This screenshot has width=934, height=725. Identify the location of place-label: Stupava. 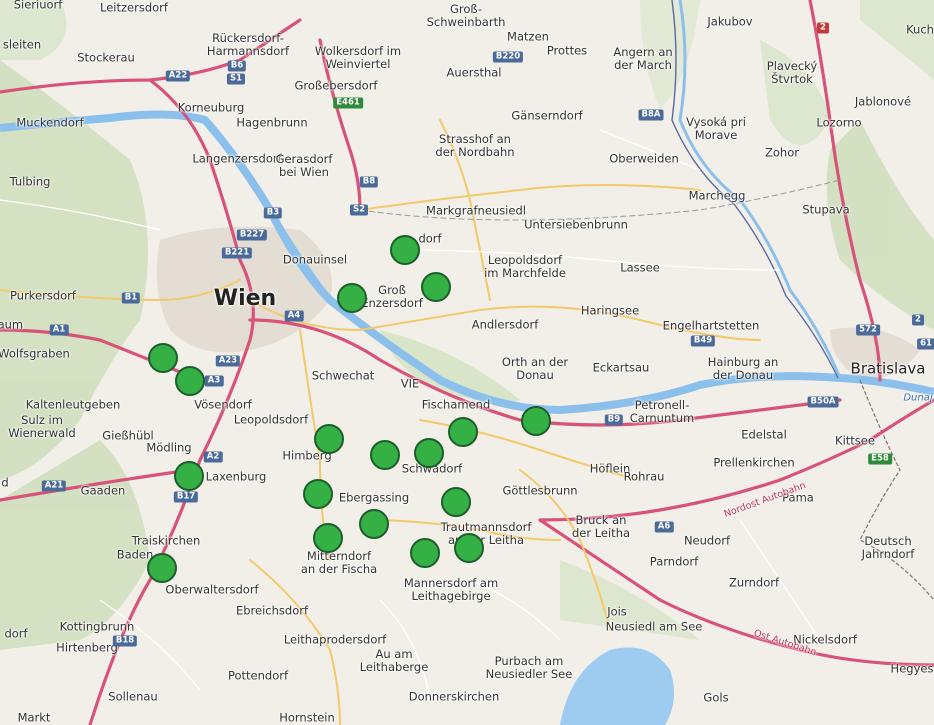
(826, 209).